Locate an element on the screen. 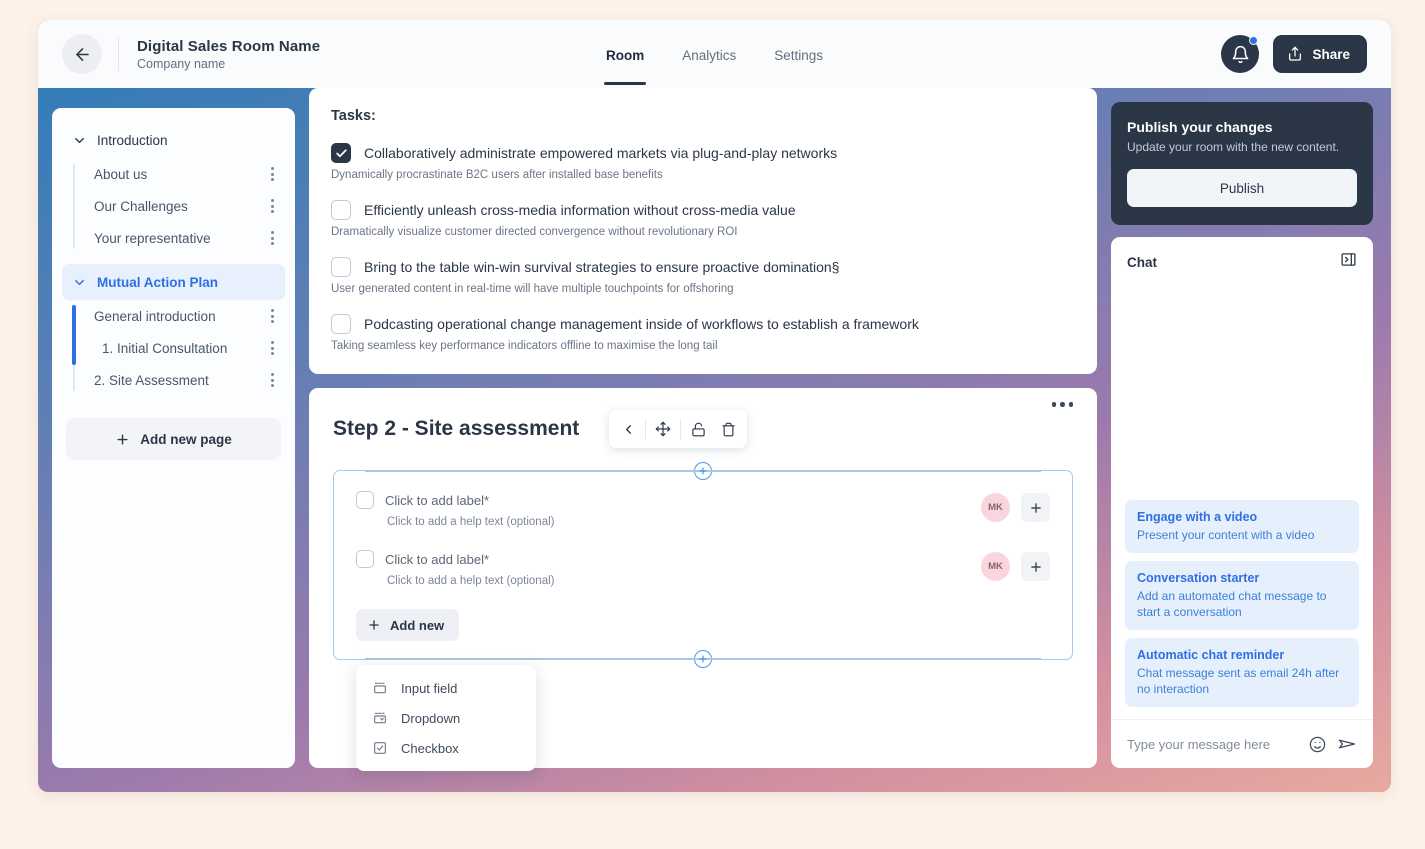 This screenshot has height=849, width=1425. chat-message-area is located at coordinates (1242, 391).